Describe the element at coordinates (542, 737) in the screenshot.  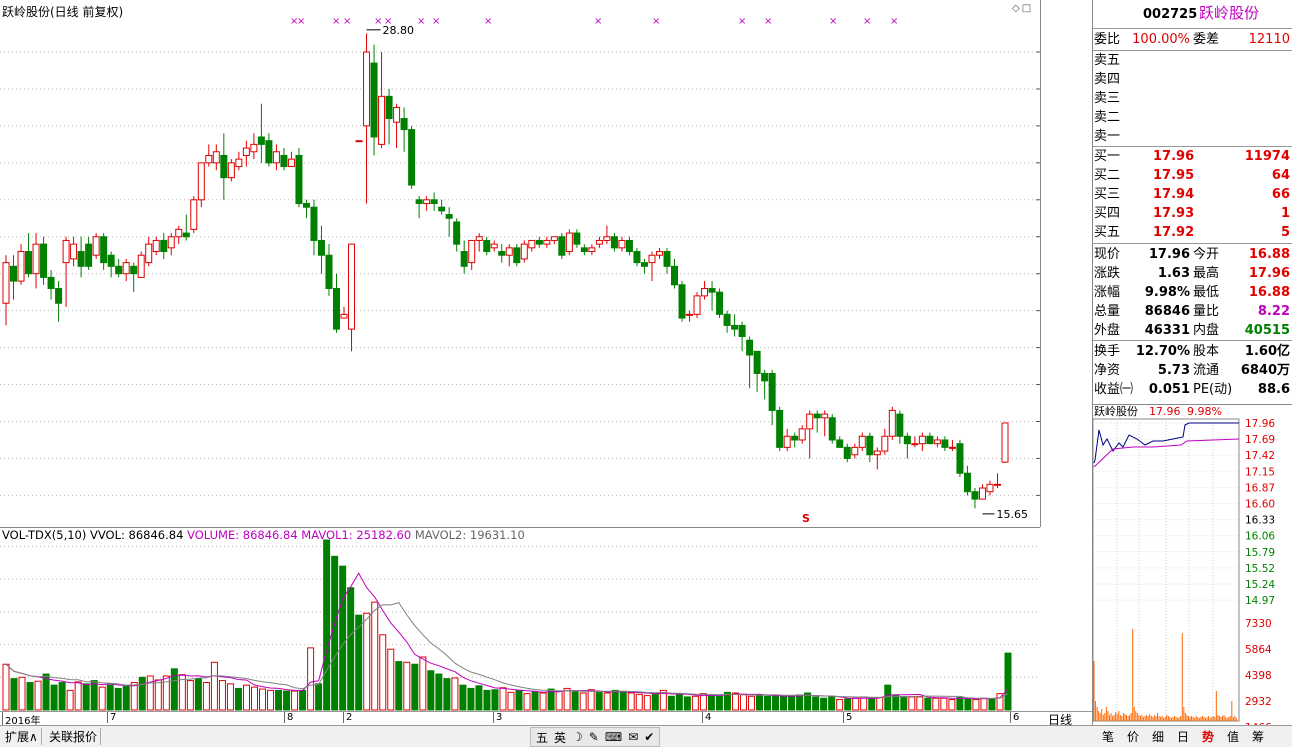
I see `wubi-icon: 五` at that location.